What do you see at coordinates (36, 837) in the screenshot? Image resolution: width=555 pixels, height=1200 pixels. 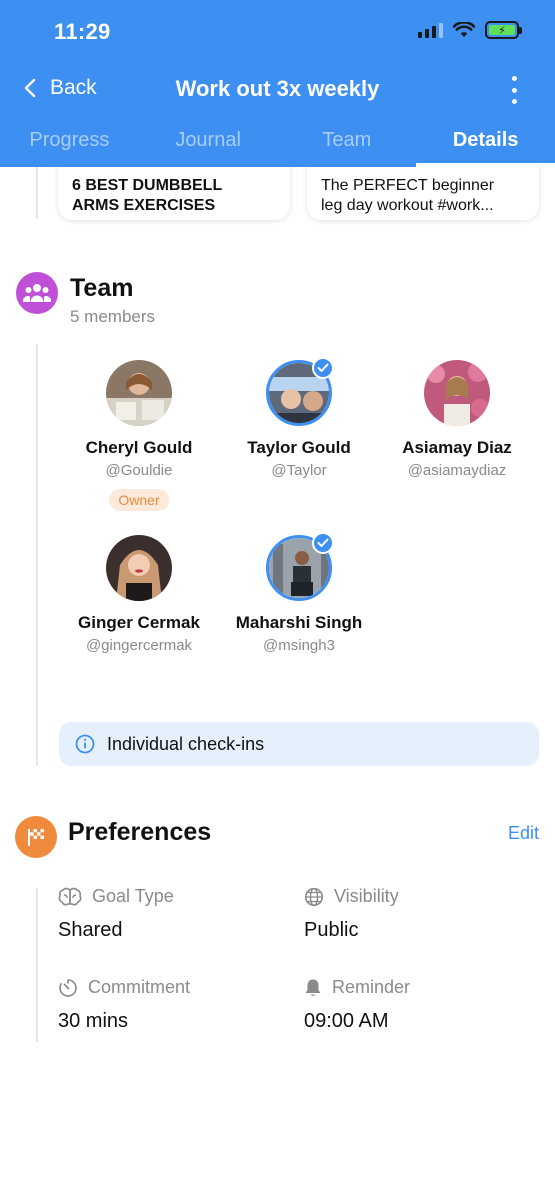 I see `checkered-flag-icon` at bounding box center [36, 837].